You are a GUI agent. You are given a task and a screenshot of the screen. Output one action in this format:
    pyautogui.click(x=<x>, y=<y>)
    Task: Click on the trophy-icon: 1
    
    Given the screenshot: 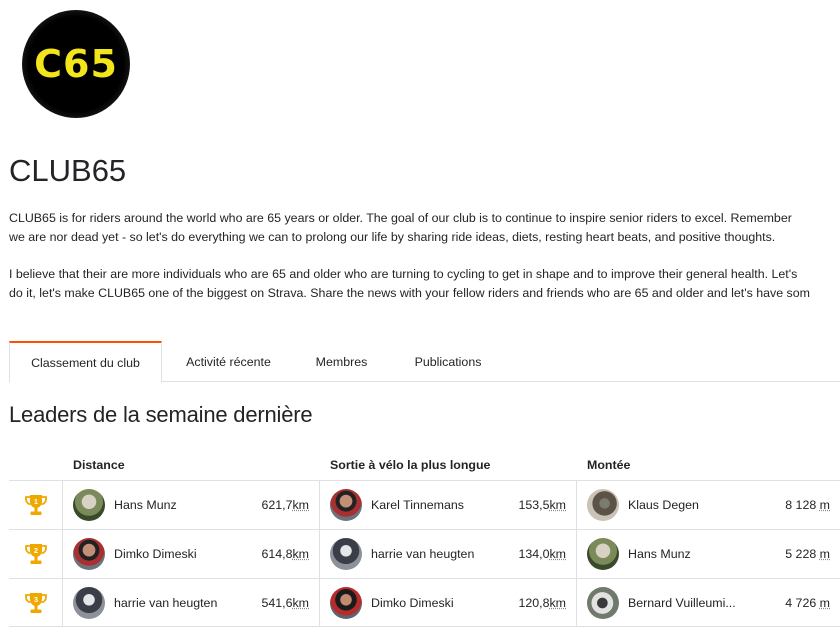 What is the action you would take?
    pyautogui.click(x=36, y=505)
    